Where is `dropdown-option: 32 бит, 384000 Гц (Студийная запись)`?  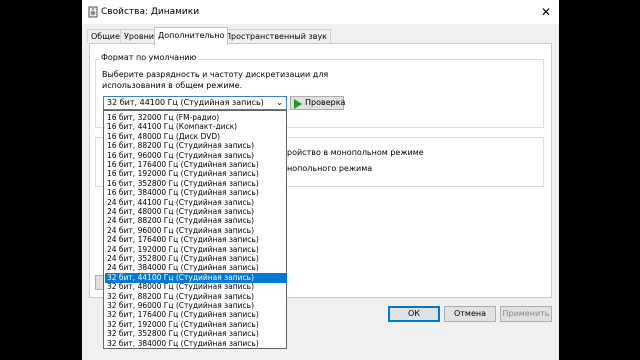
dropdown-option: 32 бит, 384000 Гц (Студийная запись) is located at coordinates (196, 344).